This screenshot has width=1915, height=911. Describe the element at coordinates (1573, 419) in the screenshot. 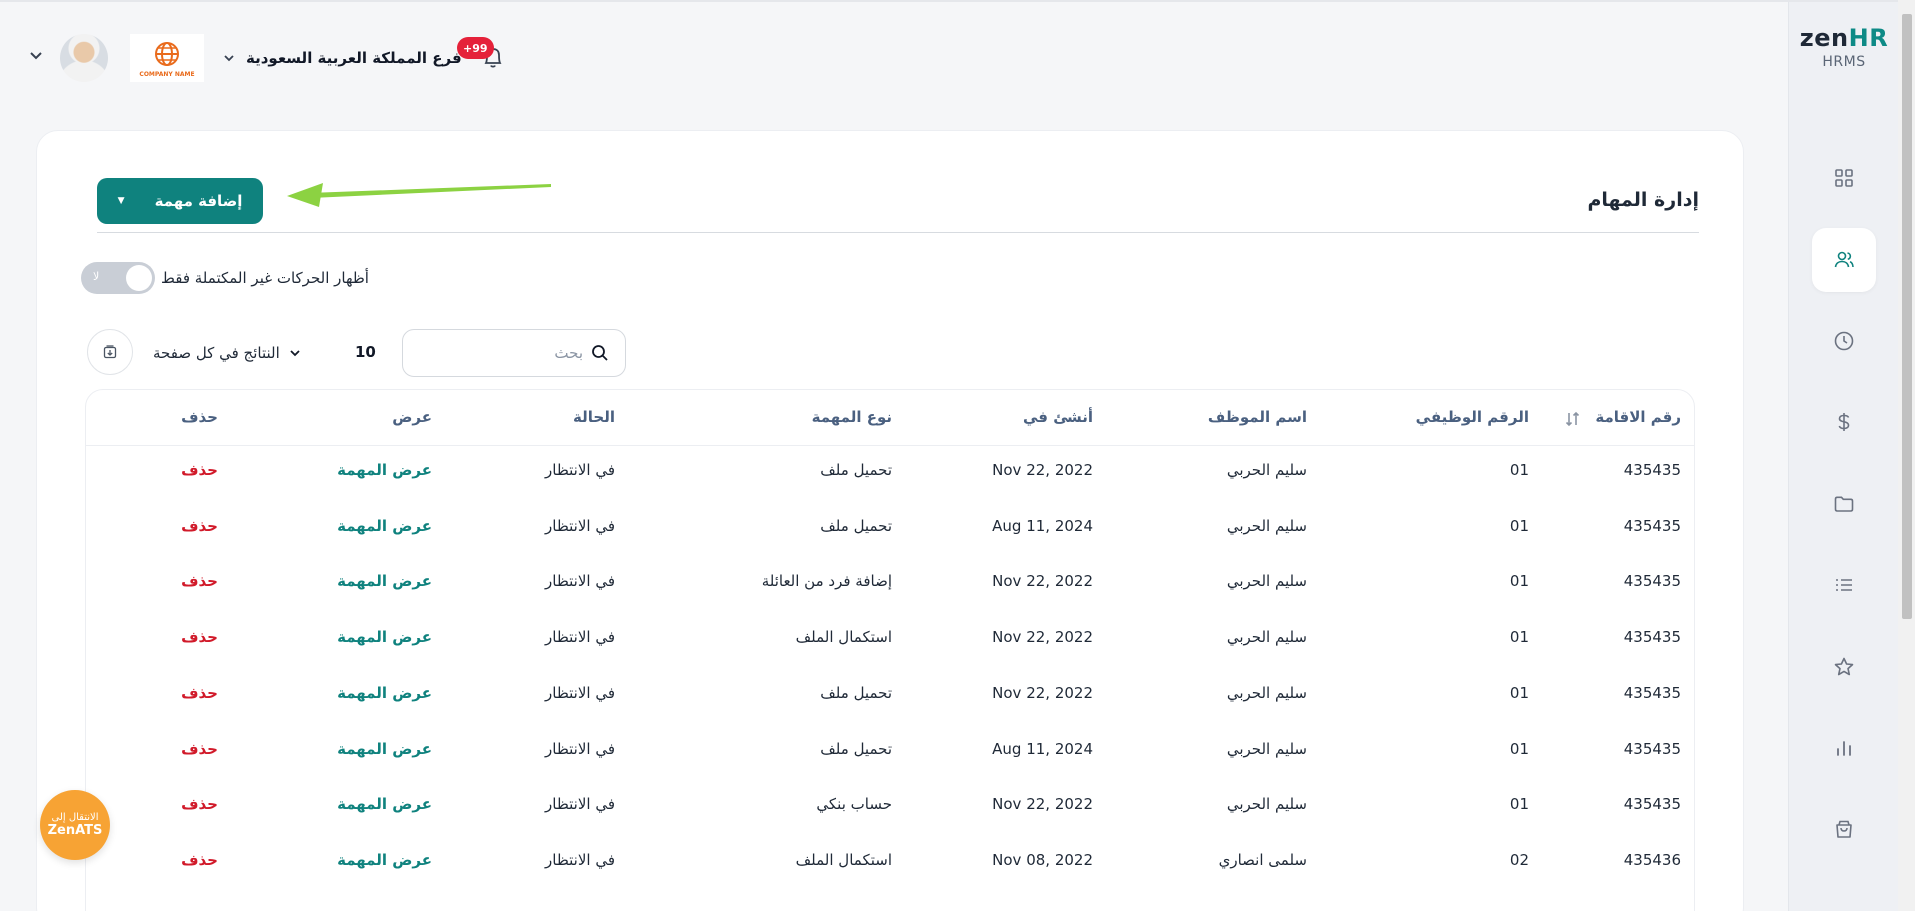

I see `sort-icon` at that location.